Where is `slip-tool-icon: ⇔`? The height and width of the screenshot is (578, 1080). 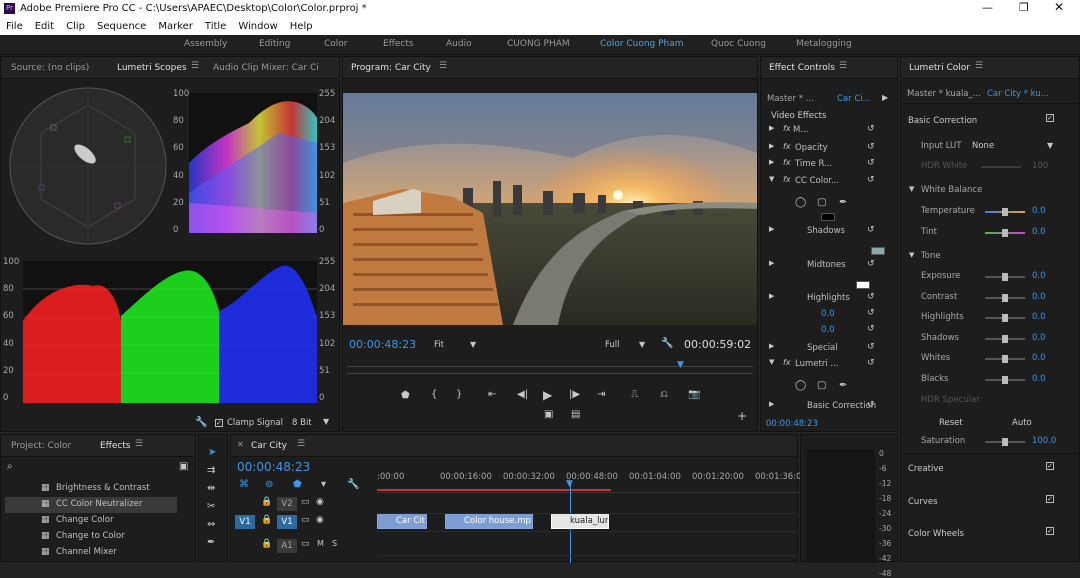
slip-tool-icon: ⇔ is located at coordinates (211, 524).